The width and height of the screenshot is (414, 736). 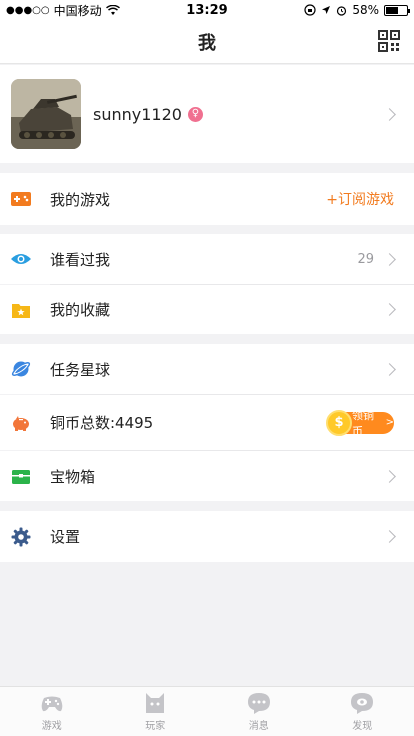 I want to click on menu-item-coins: 铜币总数:4495 $ 领铜币 >, so click(x=207, y=422).